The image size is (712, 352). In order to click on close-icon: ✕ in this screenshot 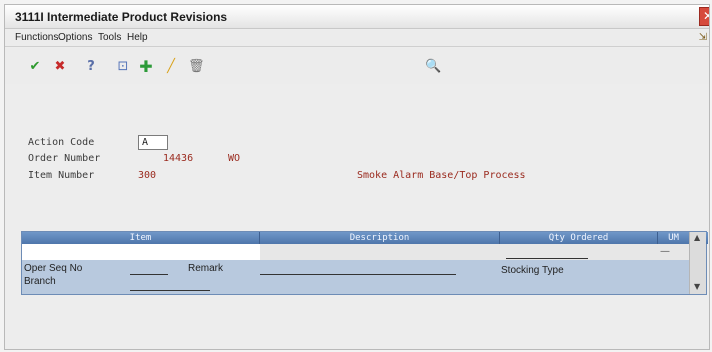, I will do `click(706, 16)`.